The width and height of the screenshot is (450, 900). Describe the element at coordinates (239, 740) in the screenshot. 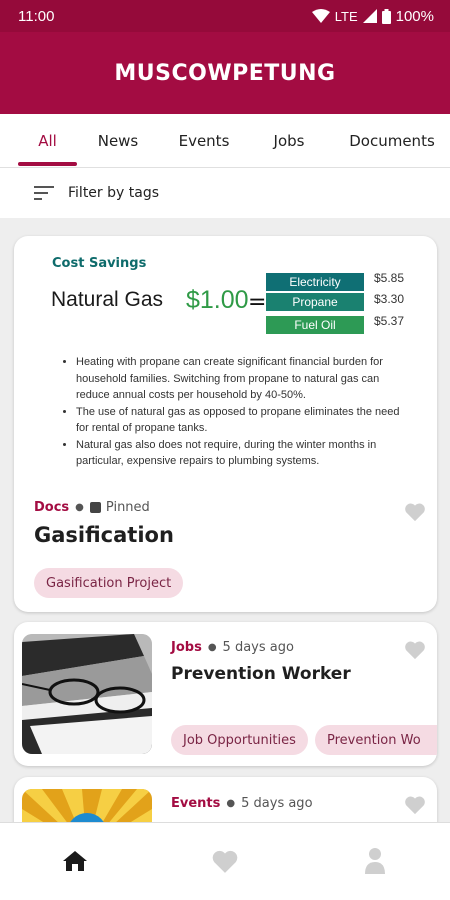

I see `tag-chip: Job Opportunities` at that location.